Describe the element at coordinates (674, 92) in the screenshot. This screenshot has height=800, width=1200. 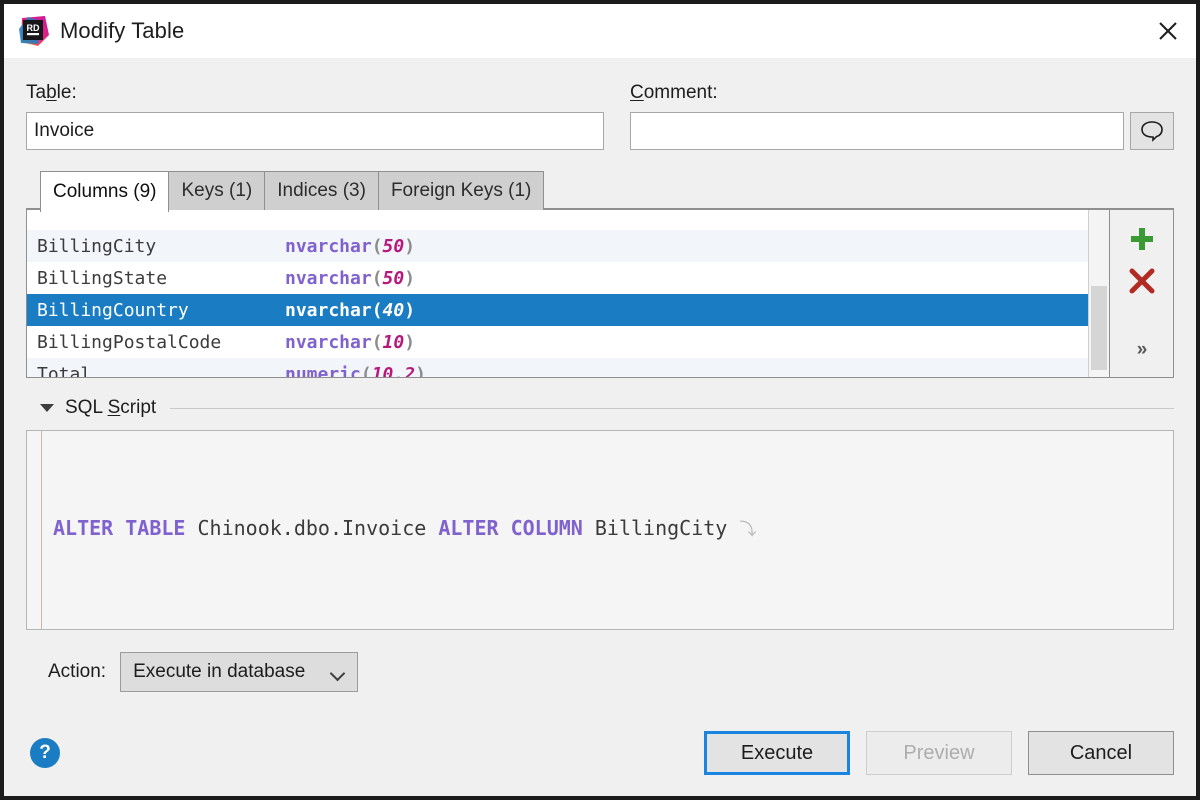
I see `comment-label: Comment:` at that location.